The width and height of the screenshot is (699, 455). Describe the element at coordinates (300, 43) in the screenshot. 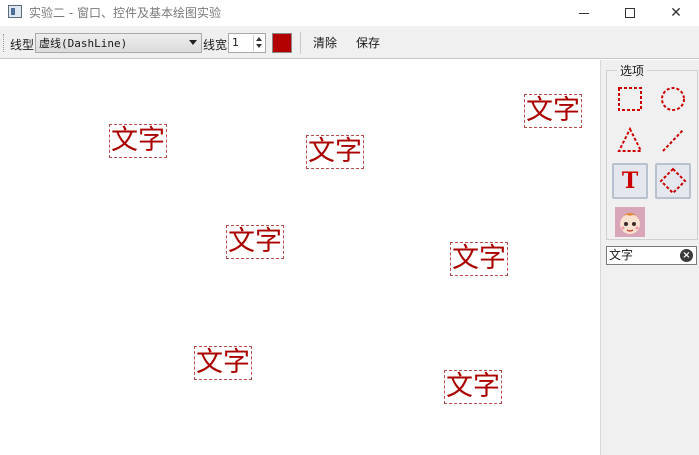

I see `toolbar-separator` at that location.